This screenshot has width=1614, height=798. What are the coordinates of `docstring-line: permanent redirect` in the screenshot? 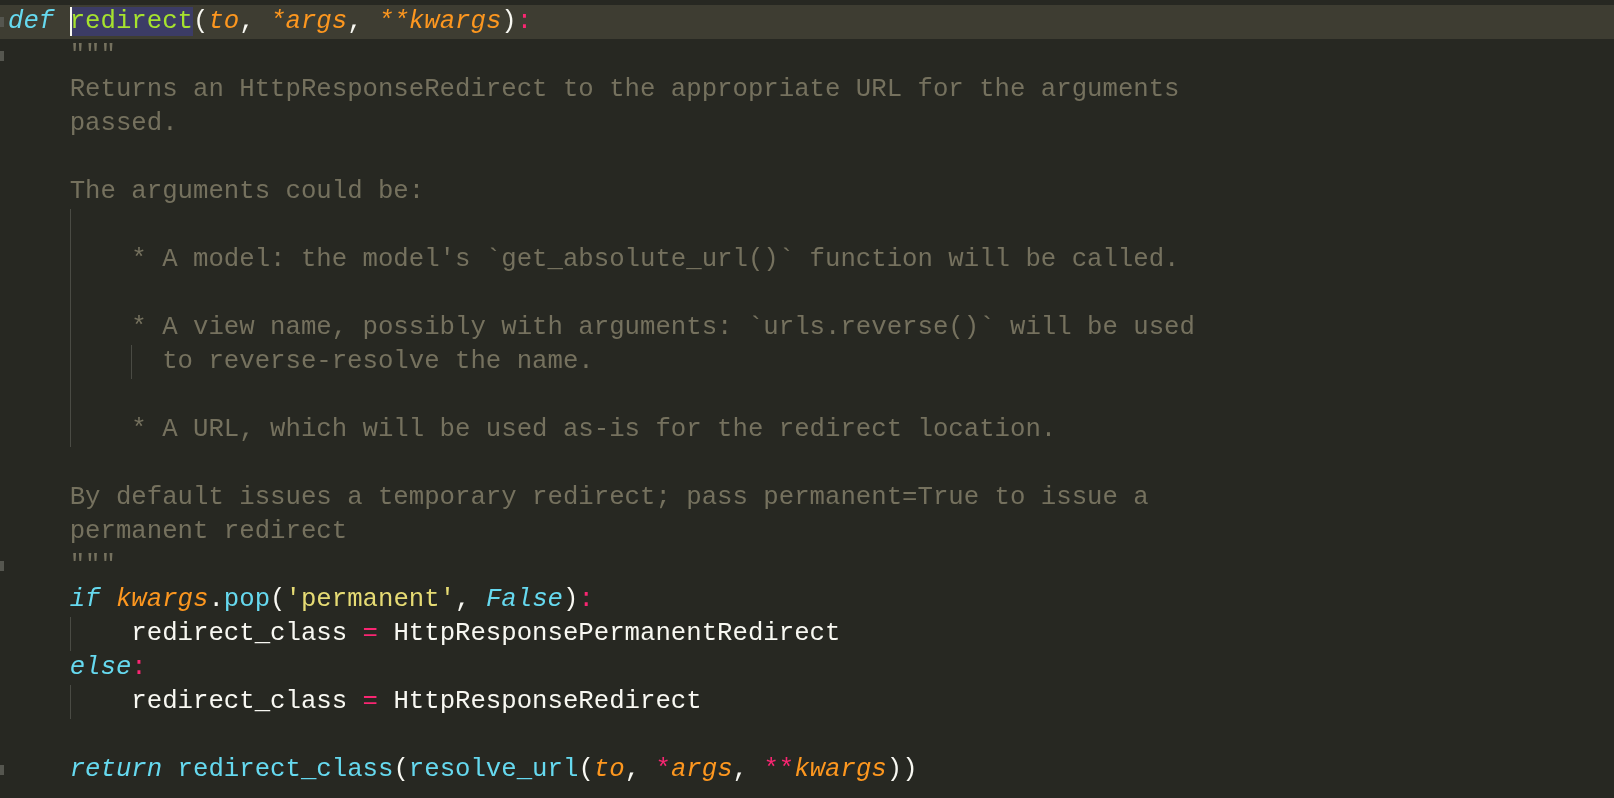 It's located at (208, 531).